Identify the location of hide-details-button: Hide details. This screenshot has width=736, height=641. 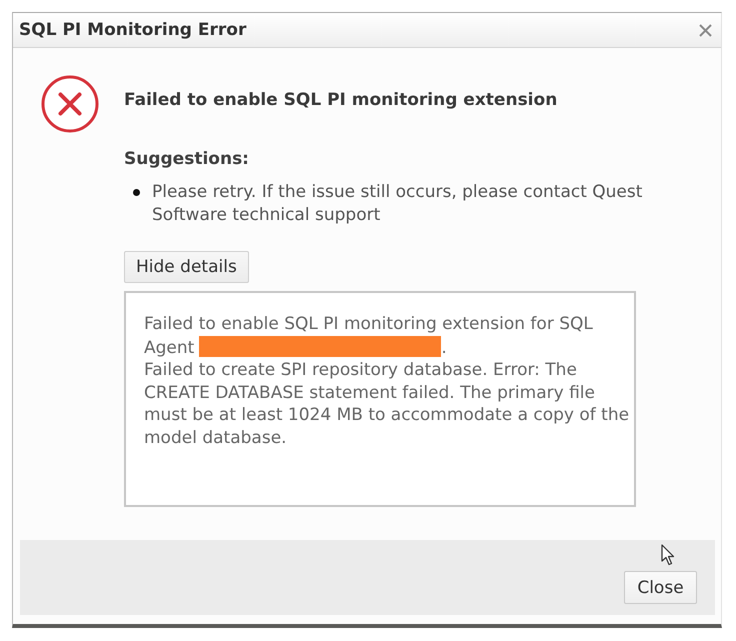
(186, 267).